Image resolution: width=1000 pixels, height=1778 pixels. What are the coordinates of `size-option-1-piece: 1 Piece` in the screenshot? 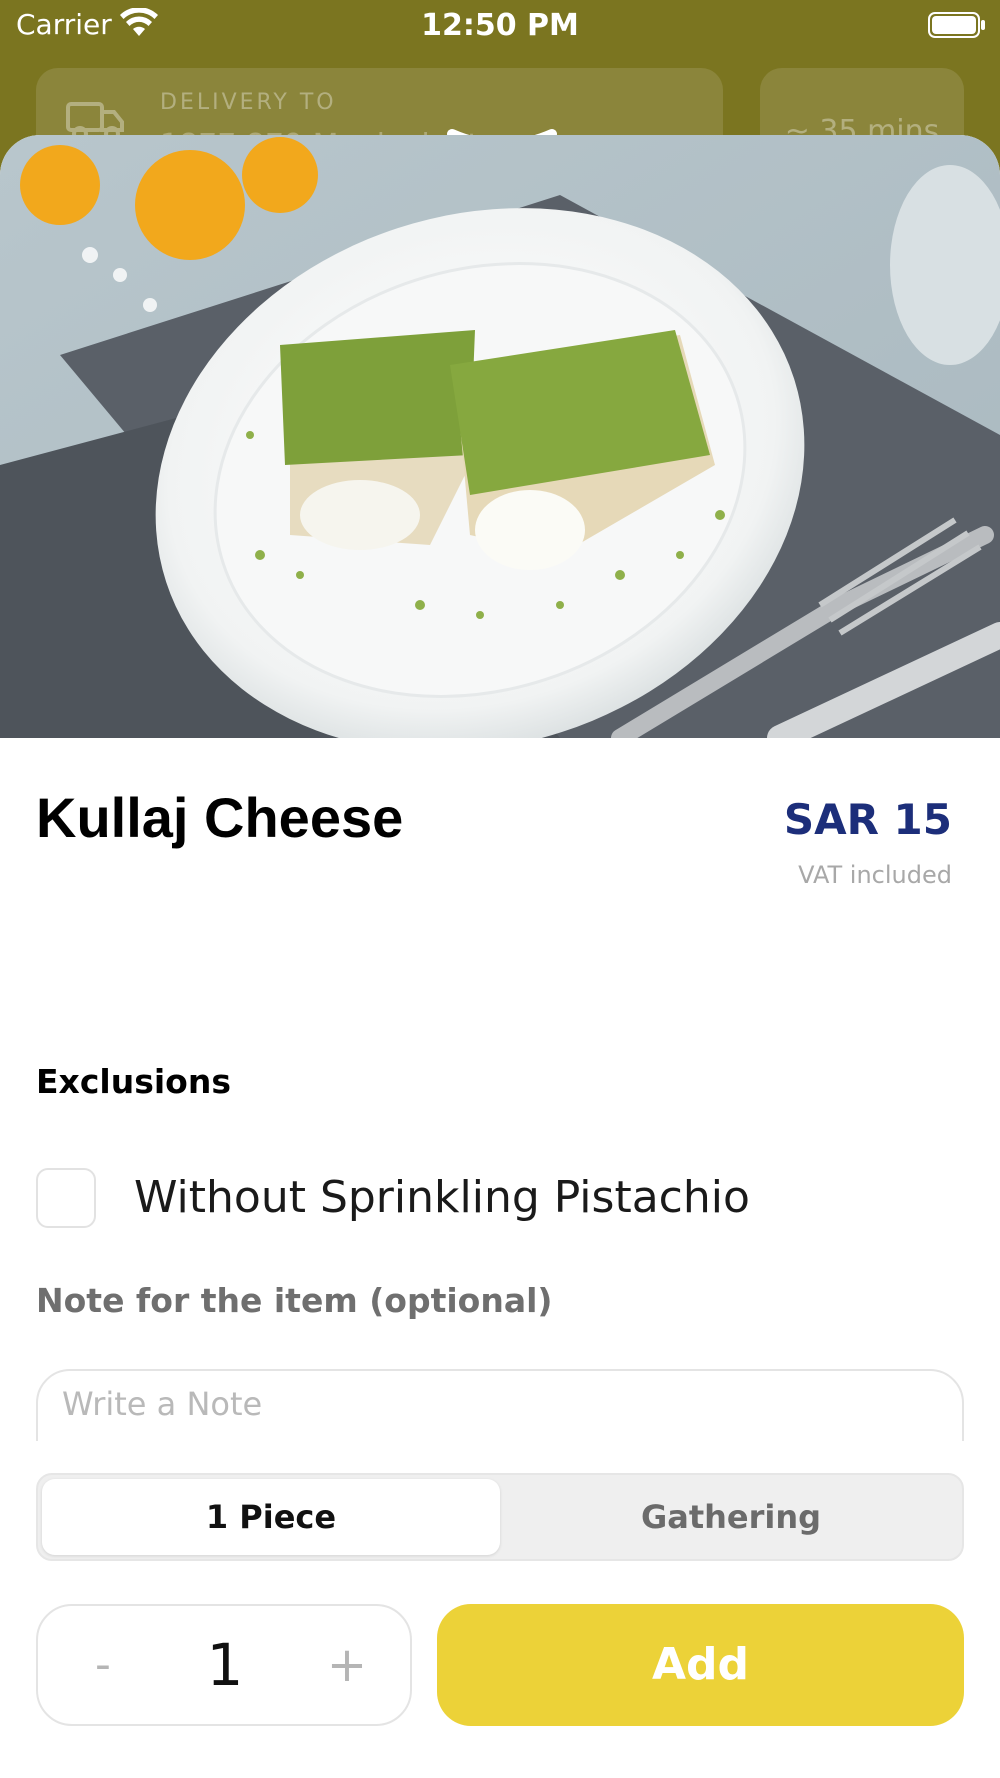 It's located at (271, 1517).